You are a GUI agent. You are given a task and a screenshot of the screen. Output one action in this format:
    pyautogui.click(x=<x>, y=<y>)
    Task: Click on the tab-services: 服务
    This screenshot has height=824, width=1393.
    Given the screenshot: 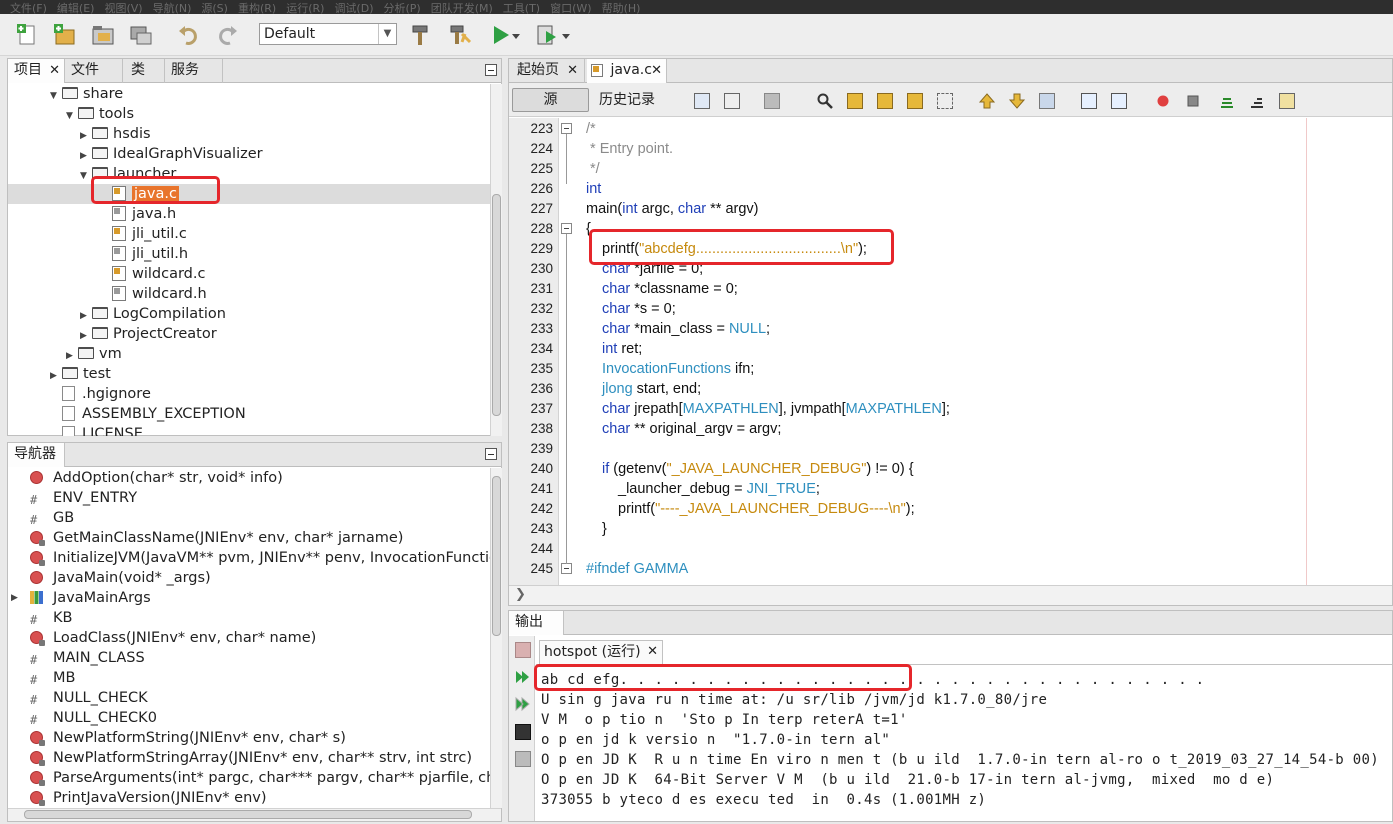 What is the action you would take?
    pyautogui.click(x=194, y=71)
    